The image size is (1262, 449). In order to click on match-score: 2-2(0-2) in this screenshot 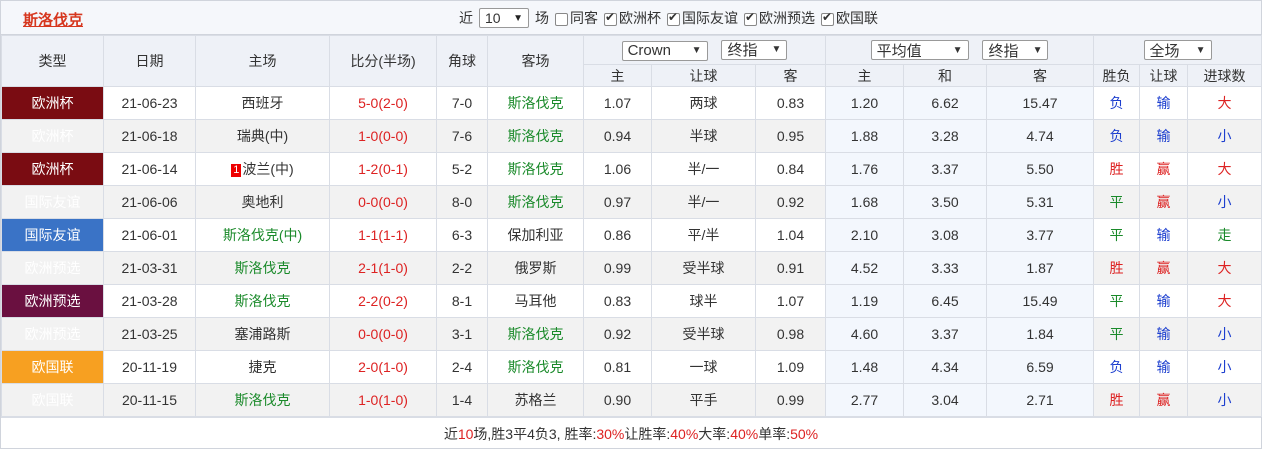, I will do `click(383, 301)`.